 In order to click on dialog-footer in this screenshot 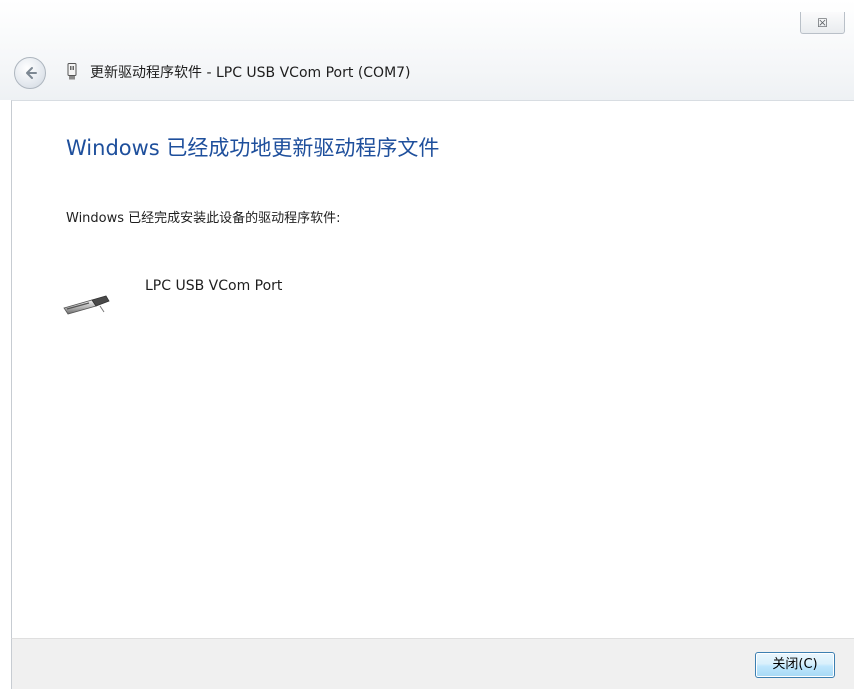, I will do `click(432, 663)`.